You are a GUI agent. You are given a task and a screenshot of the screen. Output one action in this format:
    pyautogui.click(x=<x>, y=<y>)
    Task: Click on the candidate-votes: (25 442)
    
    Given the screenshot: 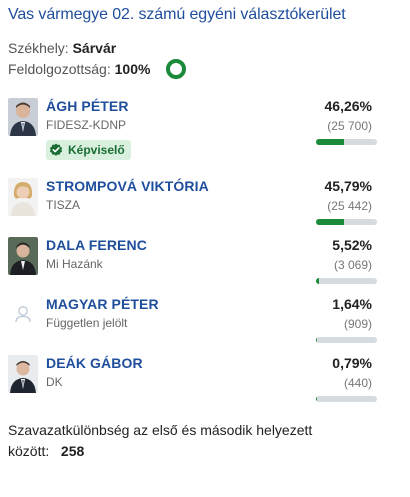 What is the action you would take?
    pyautogui.click(x=349, y=206)
    